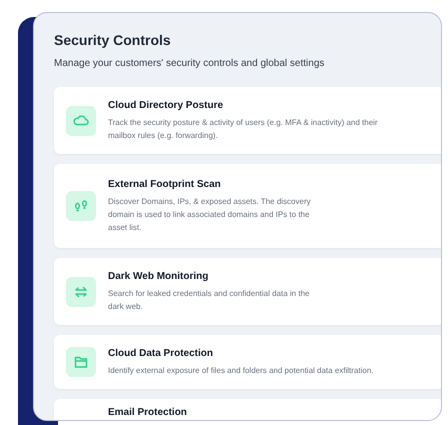  What do you see at coordinates (247, 362) in the screenshot?
I see `control-card: Cloud Data Protection Identify external exposure of files and folders and potential data exfiltration.` at bounding box center [247, 362].